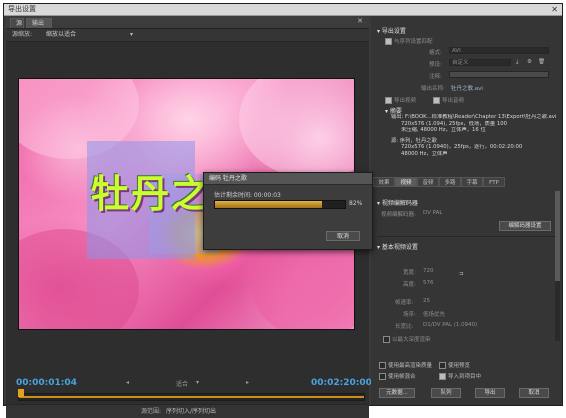  I want to click on frame-rate-label: 帧速率:, so click(404, 303).